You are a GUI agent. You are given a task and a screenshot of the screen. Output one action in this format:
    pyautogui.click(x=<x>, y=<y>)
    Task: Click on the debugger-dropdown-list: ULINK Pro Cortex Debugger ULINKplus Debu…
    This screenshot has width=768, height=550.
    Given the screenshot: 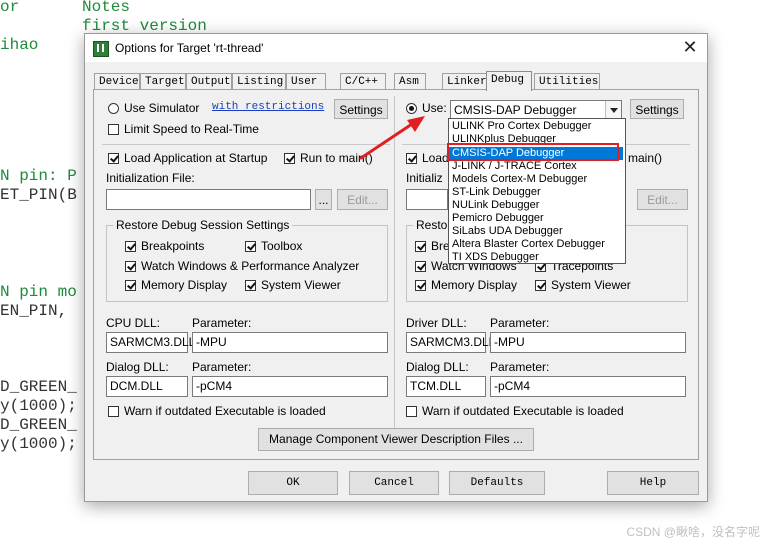 What is the action you would take?
    pyautogui.click(x=537, y=191)
    